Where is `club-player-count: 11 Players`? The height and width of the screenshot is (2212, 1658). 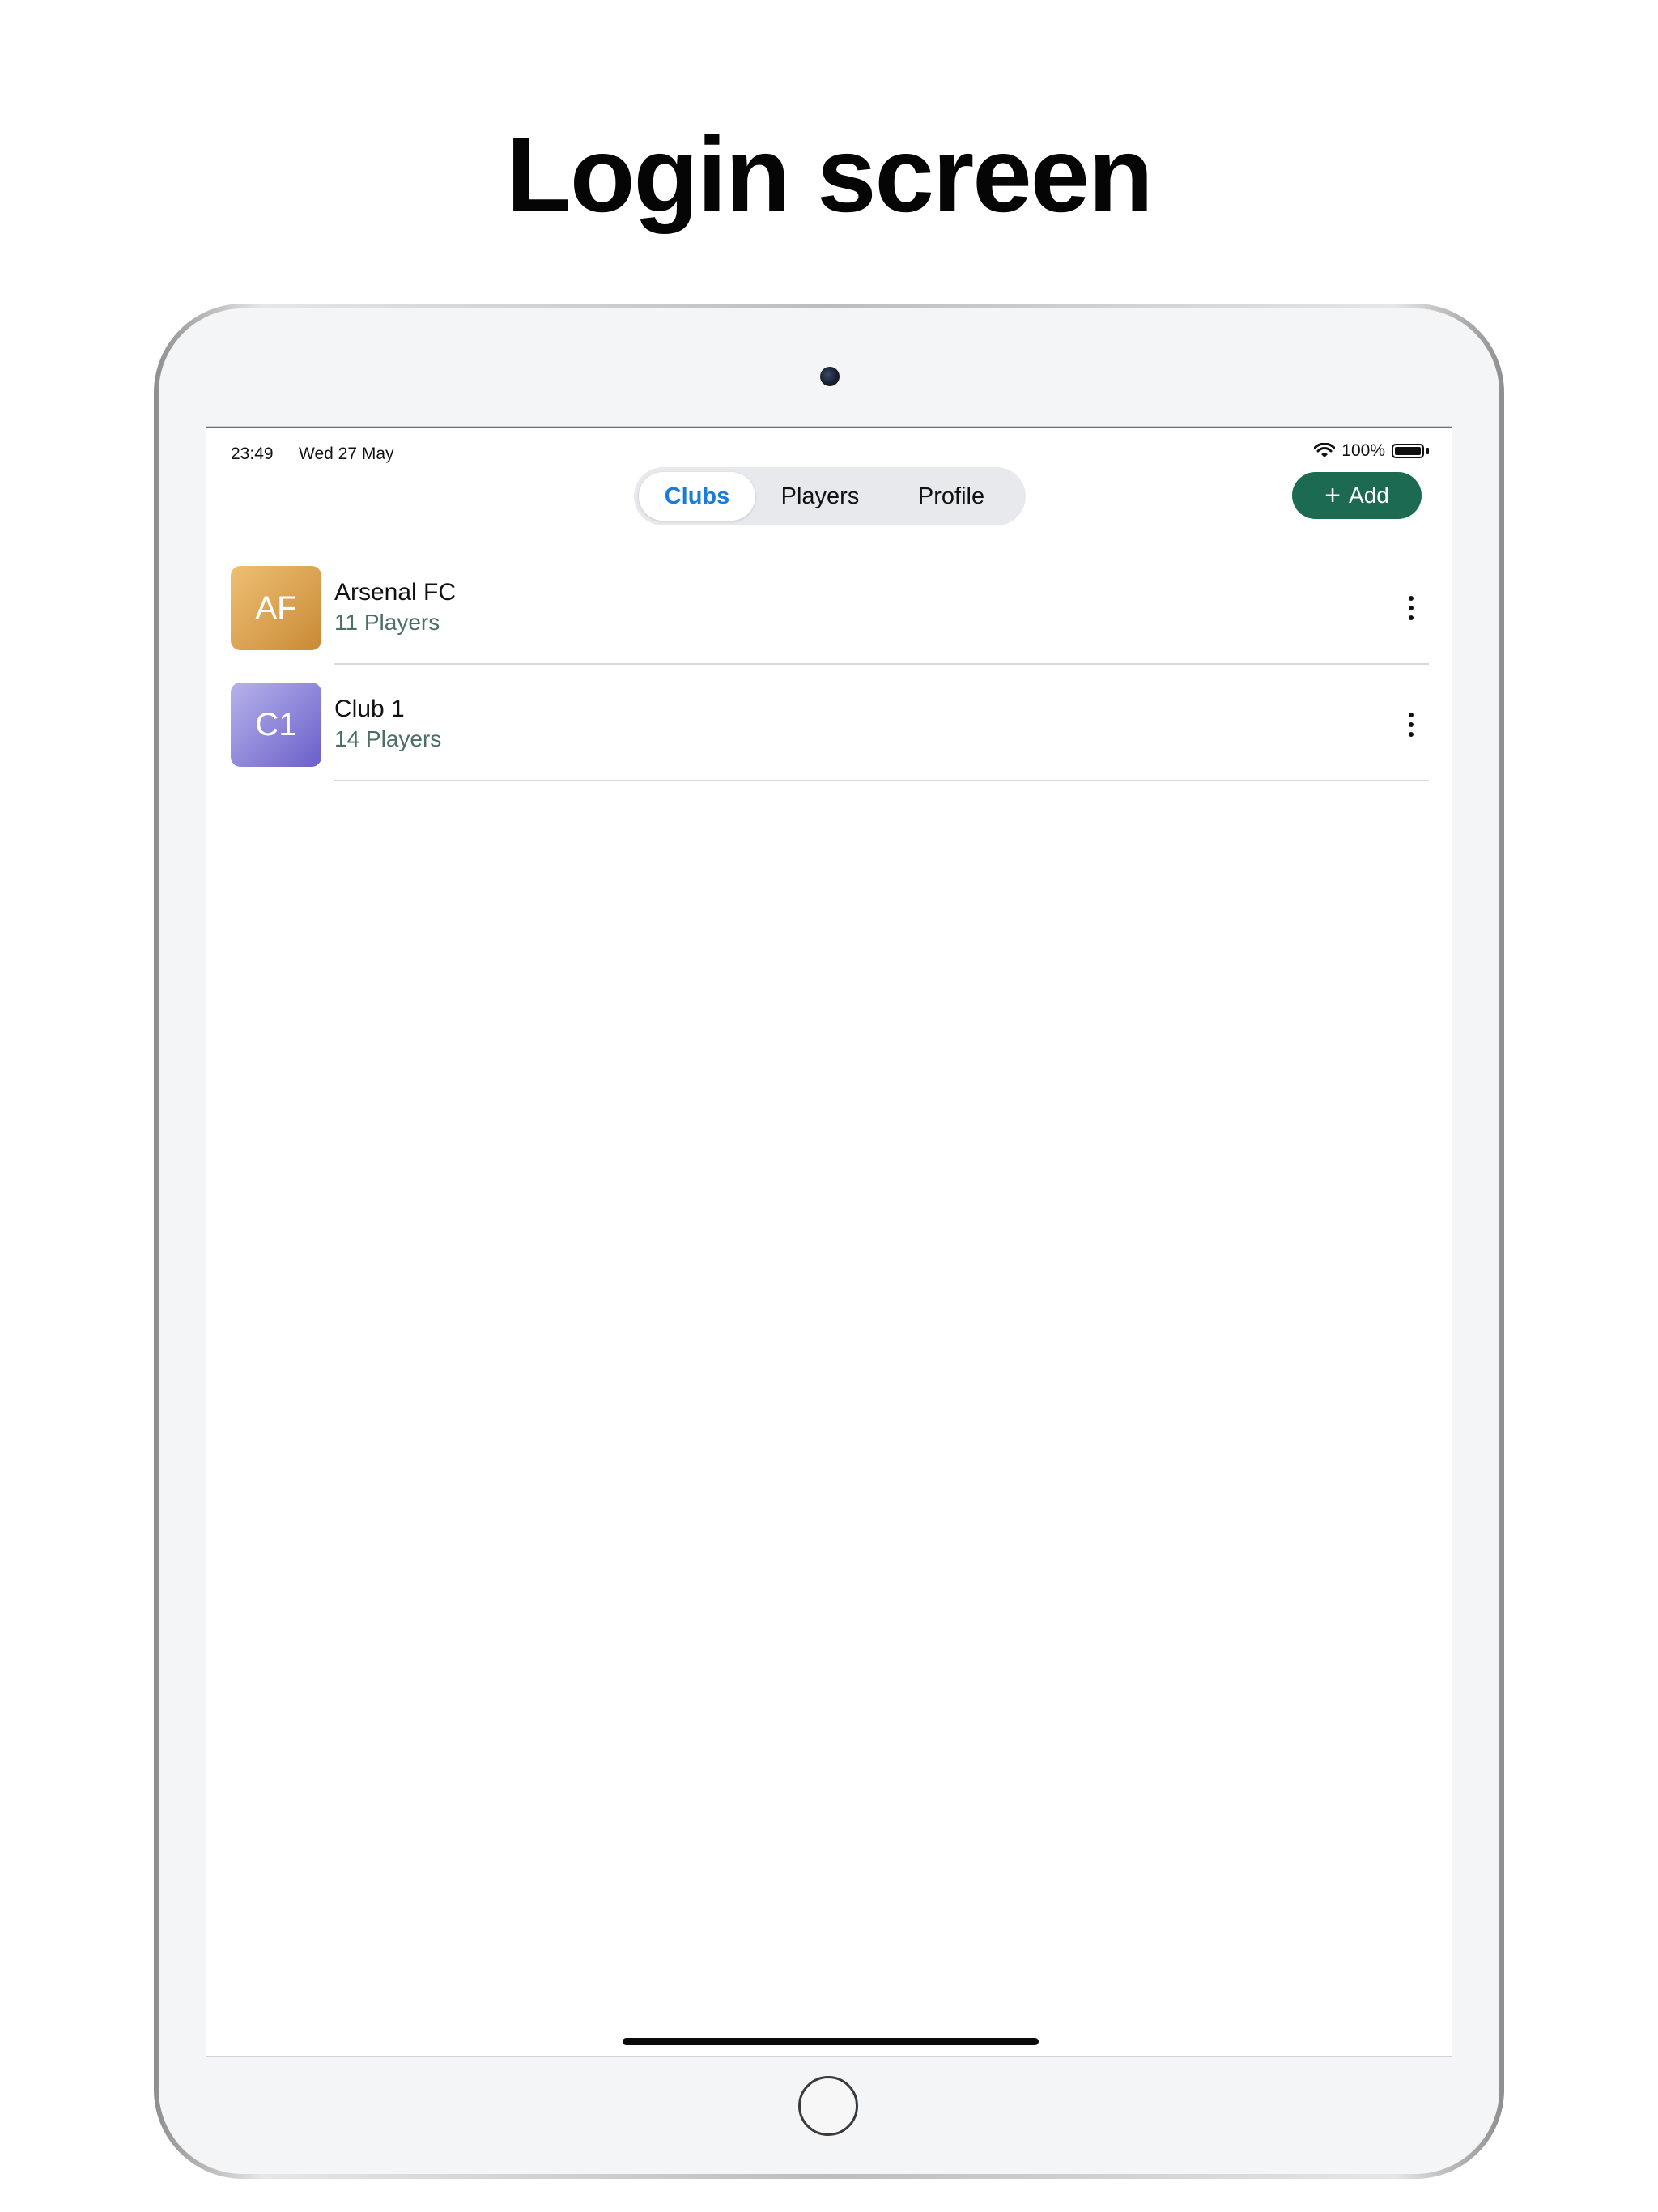 club-player-count: 11 Players is located at coordinates (387, 623).